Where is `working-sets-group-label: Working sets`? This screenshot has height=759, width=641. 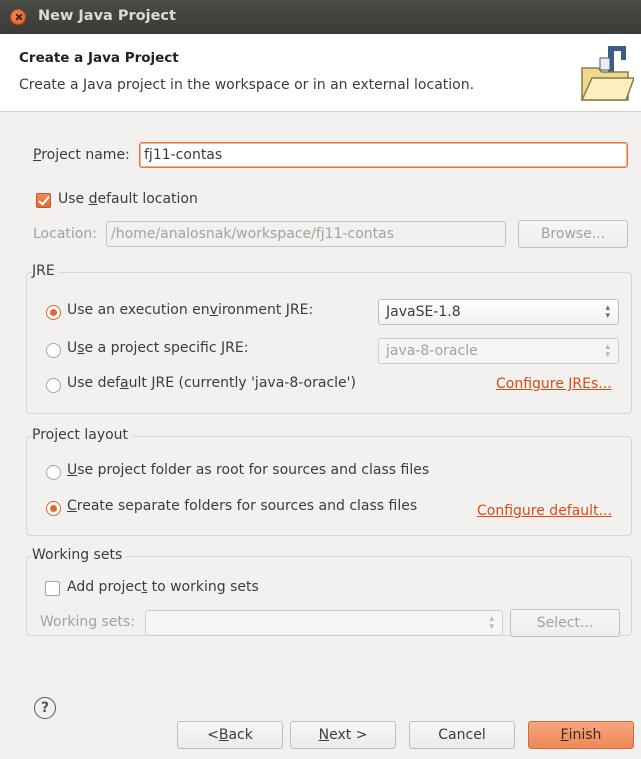
working-sets-group-label: Working sets is located at coordinates (79, 555).